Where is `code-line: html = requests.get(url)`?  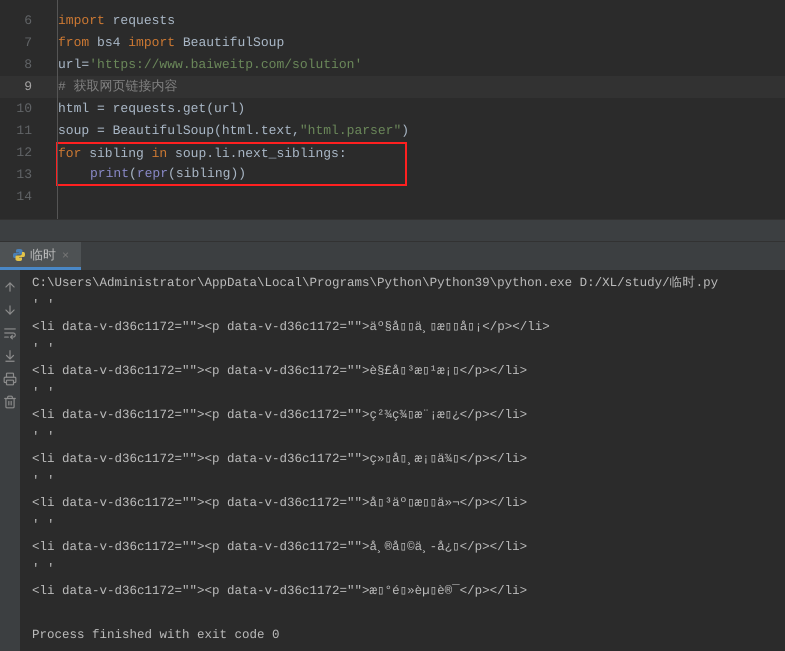 code-line: html = requests.get(url) is located at coordinates (152, 109).